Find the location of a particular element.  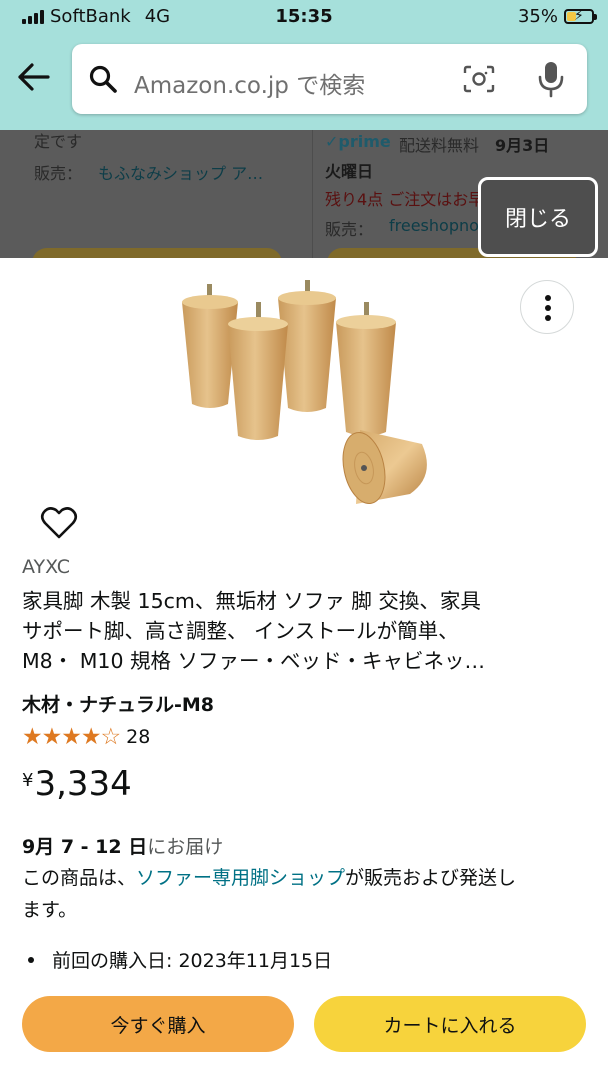

seller-prefix: この商品は、 is located at coordinates (79, 878).